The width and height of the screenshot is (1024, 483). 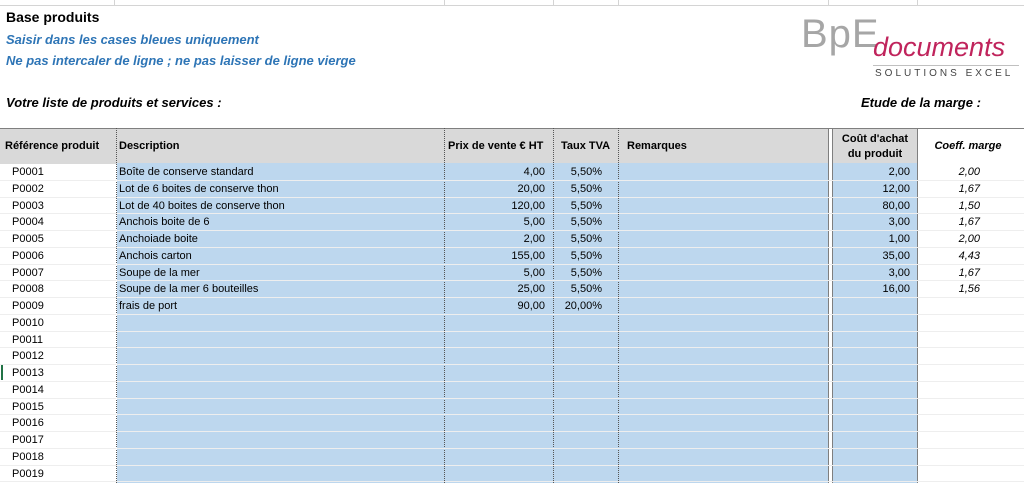 I want to click on header-price: Prix de vente € HT, so click(x=495, y=146).